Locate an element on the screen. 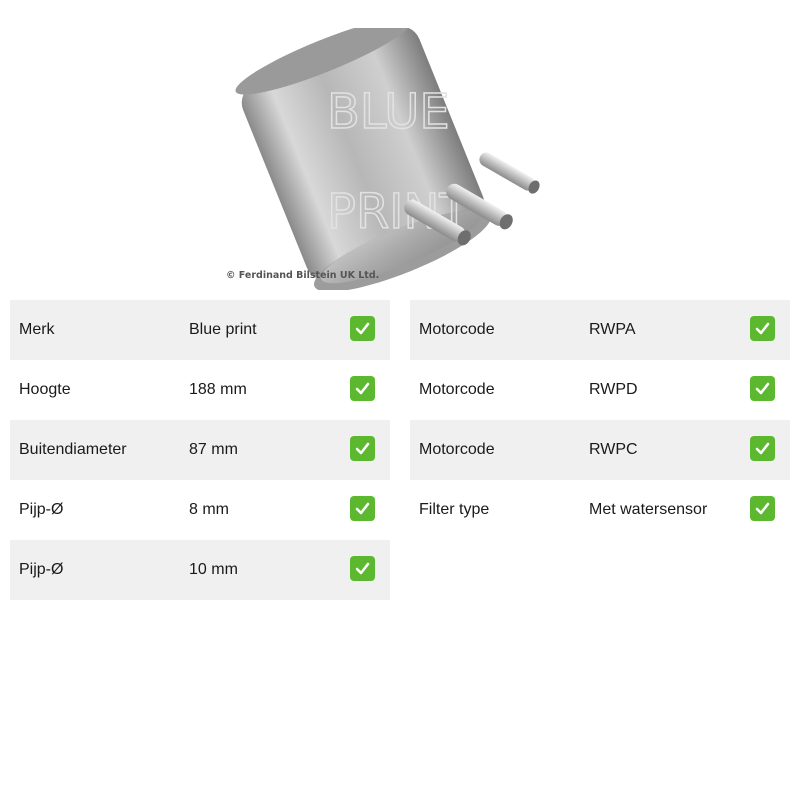 The width and height of the screenshot is (800, 800). brand-watermark: BLUE is located at coordinates (388, 112).